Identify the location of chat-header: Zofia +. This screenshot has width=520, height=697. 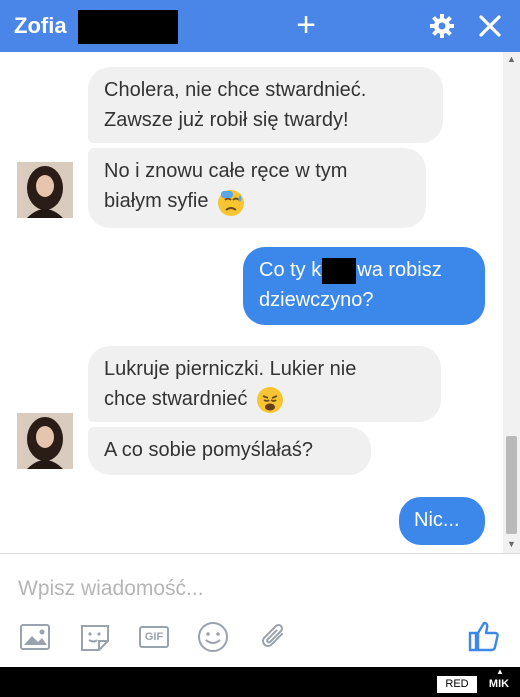
(260, 26).